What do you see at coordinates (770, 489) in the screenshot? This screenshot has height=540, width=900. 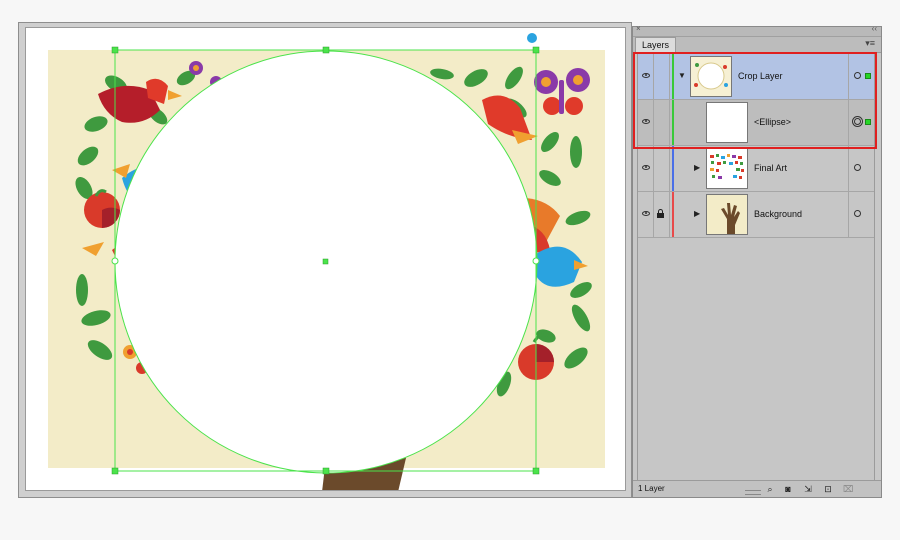 I see `search-icon: ⌕` at bounding box center [770, 489].